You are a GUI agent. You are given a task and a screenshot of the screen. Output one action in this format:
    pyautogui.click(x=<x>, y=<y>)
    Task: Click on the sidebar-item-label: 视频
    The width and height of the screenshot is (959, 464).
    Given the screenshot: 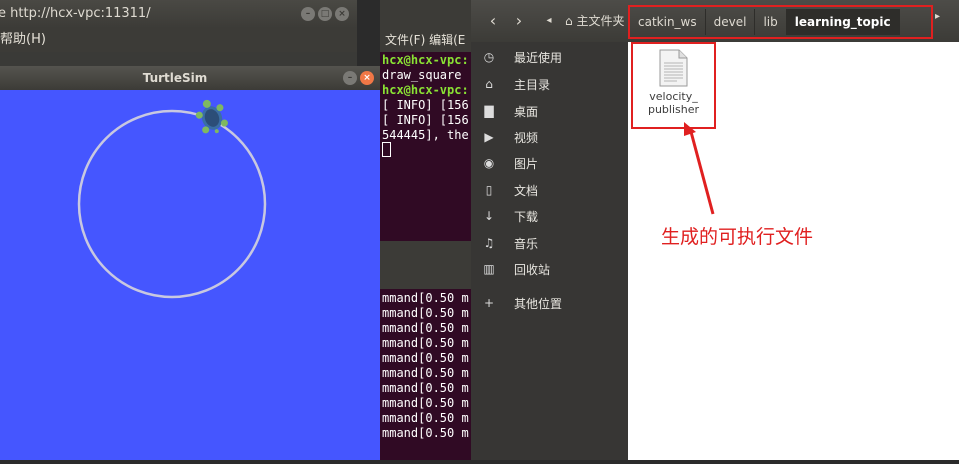 What is the action you would take?
    pyautogui.click(x=526, y=137)
    